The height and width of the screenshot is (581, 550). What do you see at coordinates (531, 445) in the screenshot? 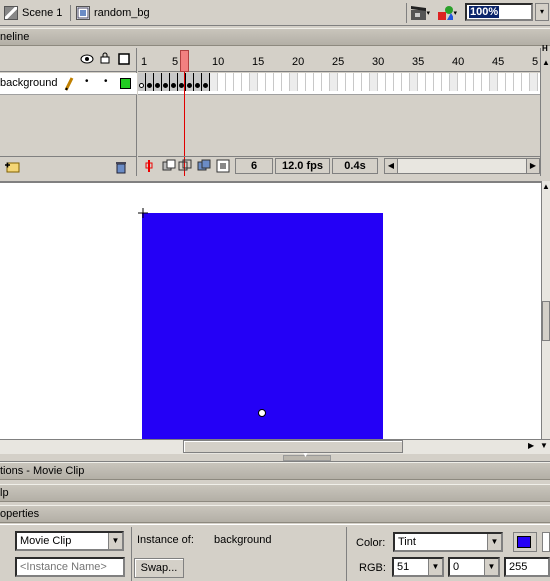
I see `stage-scroll-right-icon: ▶` at bounding box center [531, 445].